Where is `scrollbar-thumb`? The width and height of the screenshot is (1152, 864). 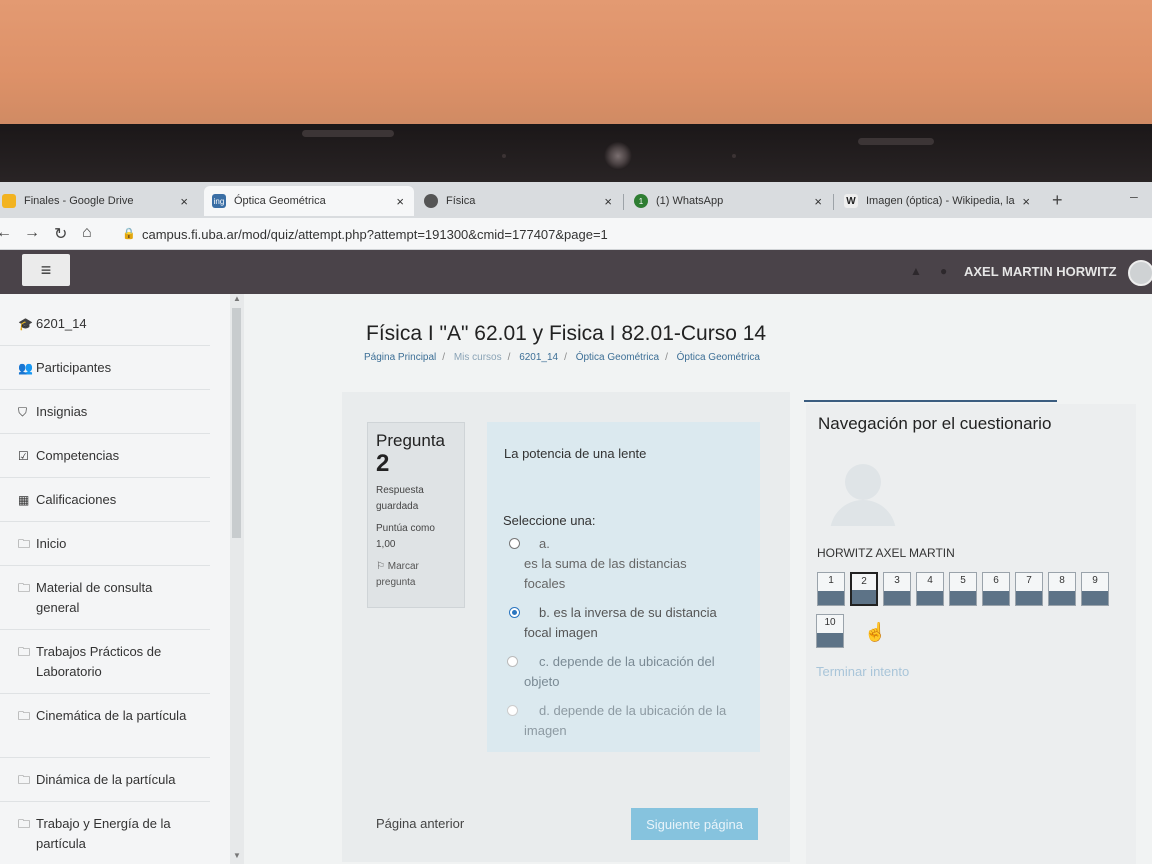 scrollbar-thumb is located at coordinates (236, 423).